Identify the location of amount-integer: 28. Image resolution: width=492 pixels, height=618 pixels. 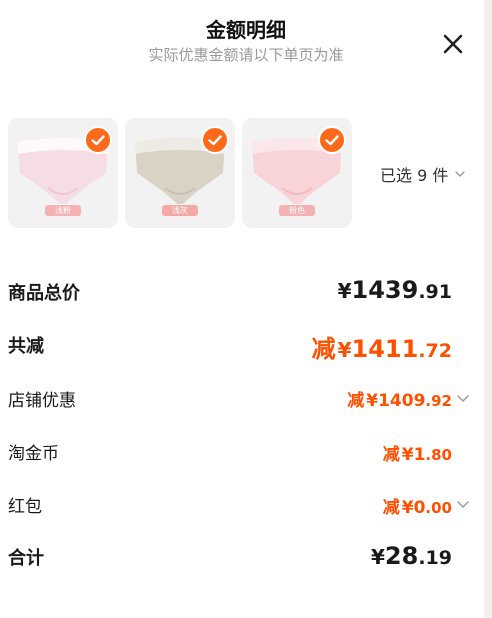
(401, 556).